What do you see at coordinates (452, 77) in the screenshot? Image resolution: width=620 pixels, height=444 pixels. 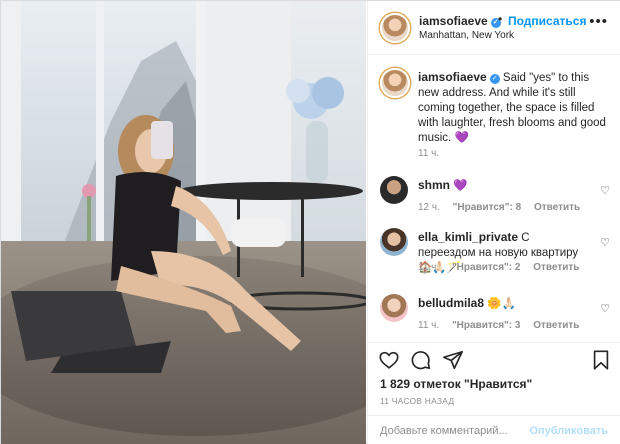 I see `caption-username: iamsofiaeve` at bounding box center [452, 77].